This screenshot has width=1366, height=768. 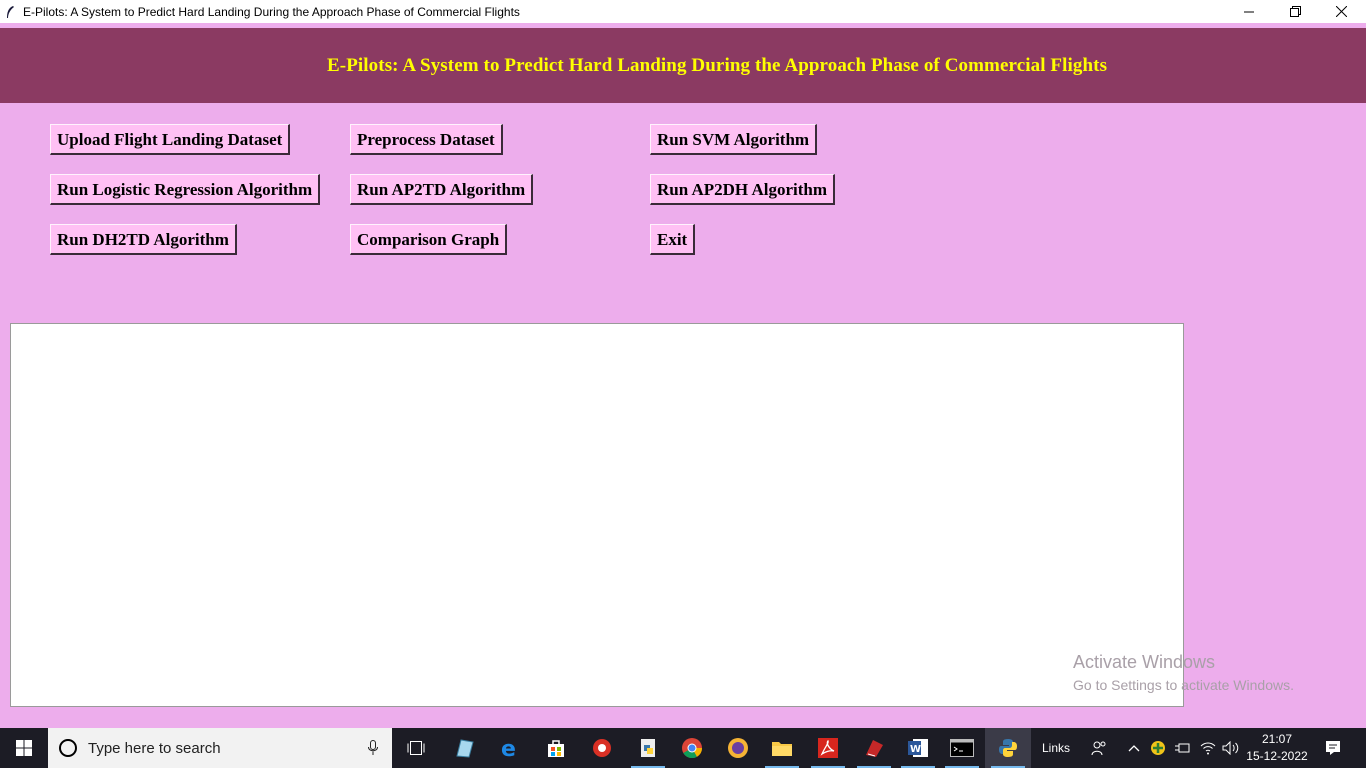 I want to click on taskbar-notes-app, so click(x=464, y=748).